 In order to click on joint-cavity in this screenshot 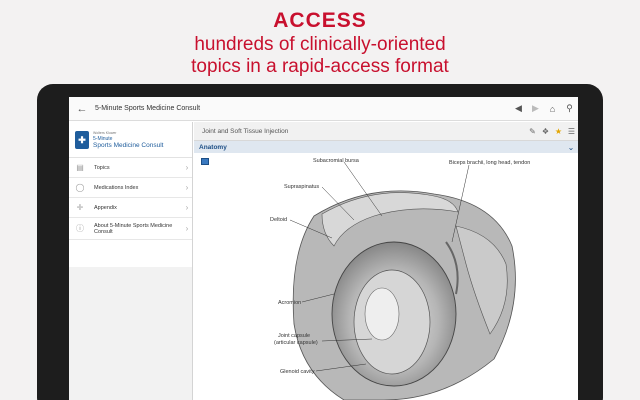, I will do `click(382, 314)`.